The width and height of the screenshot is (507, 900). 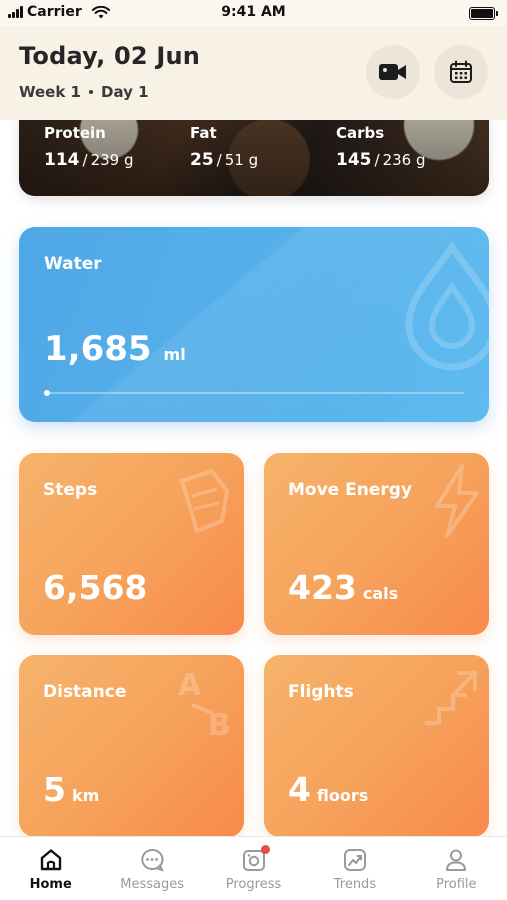 I want to click on day-label: Day 1, so click(x=125, y=92).